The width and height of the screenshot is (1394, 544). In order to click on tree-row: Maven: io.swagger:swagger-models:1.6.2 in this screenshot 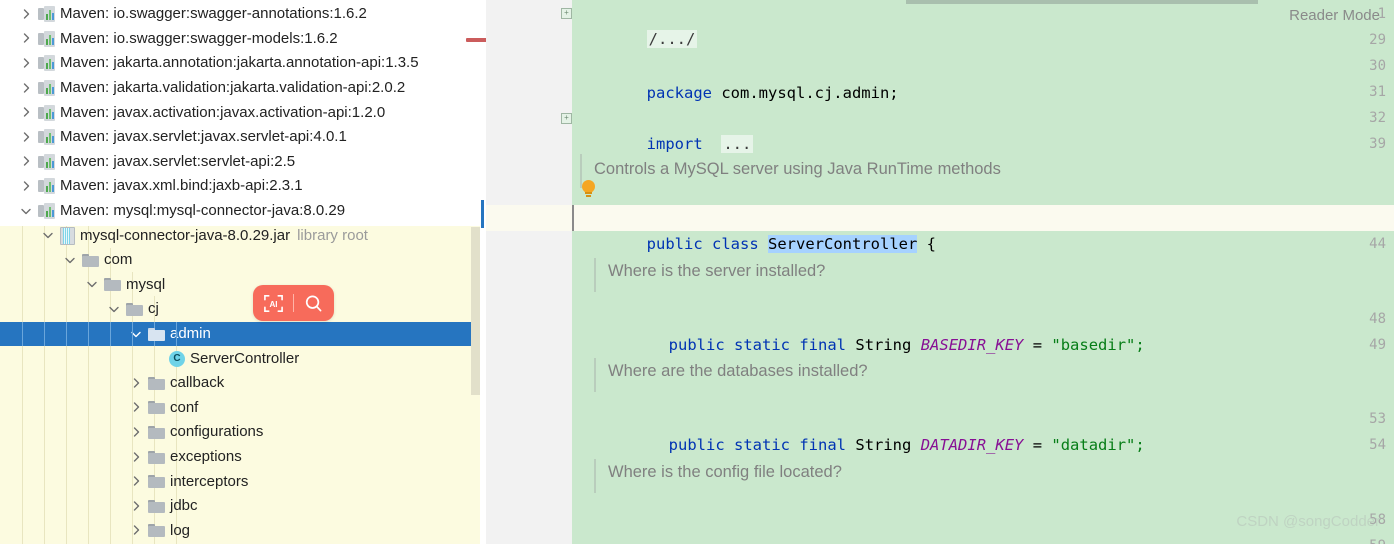, I will do `click(240, 39)`.